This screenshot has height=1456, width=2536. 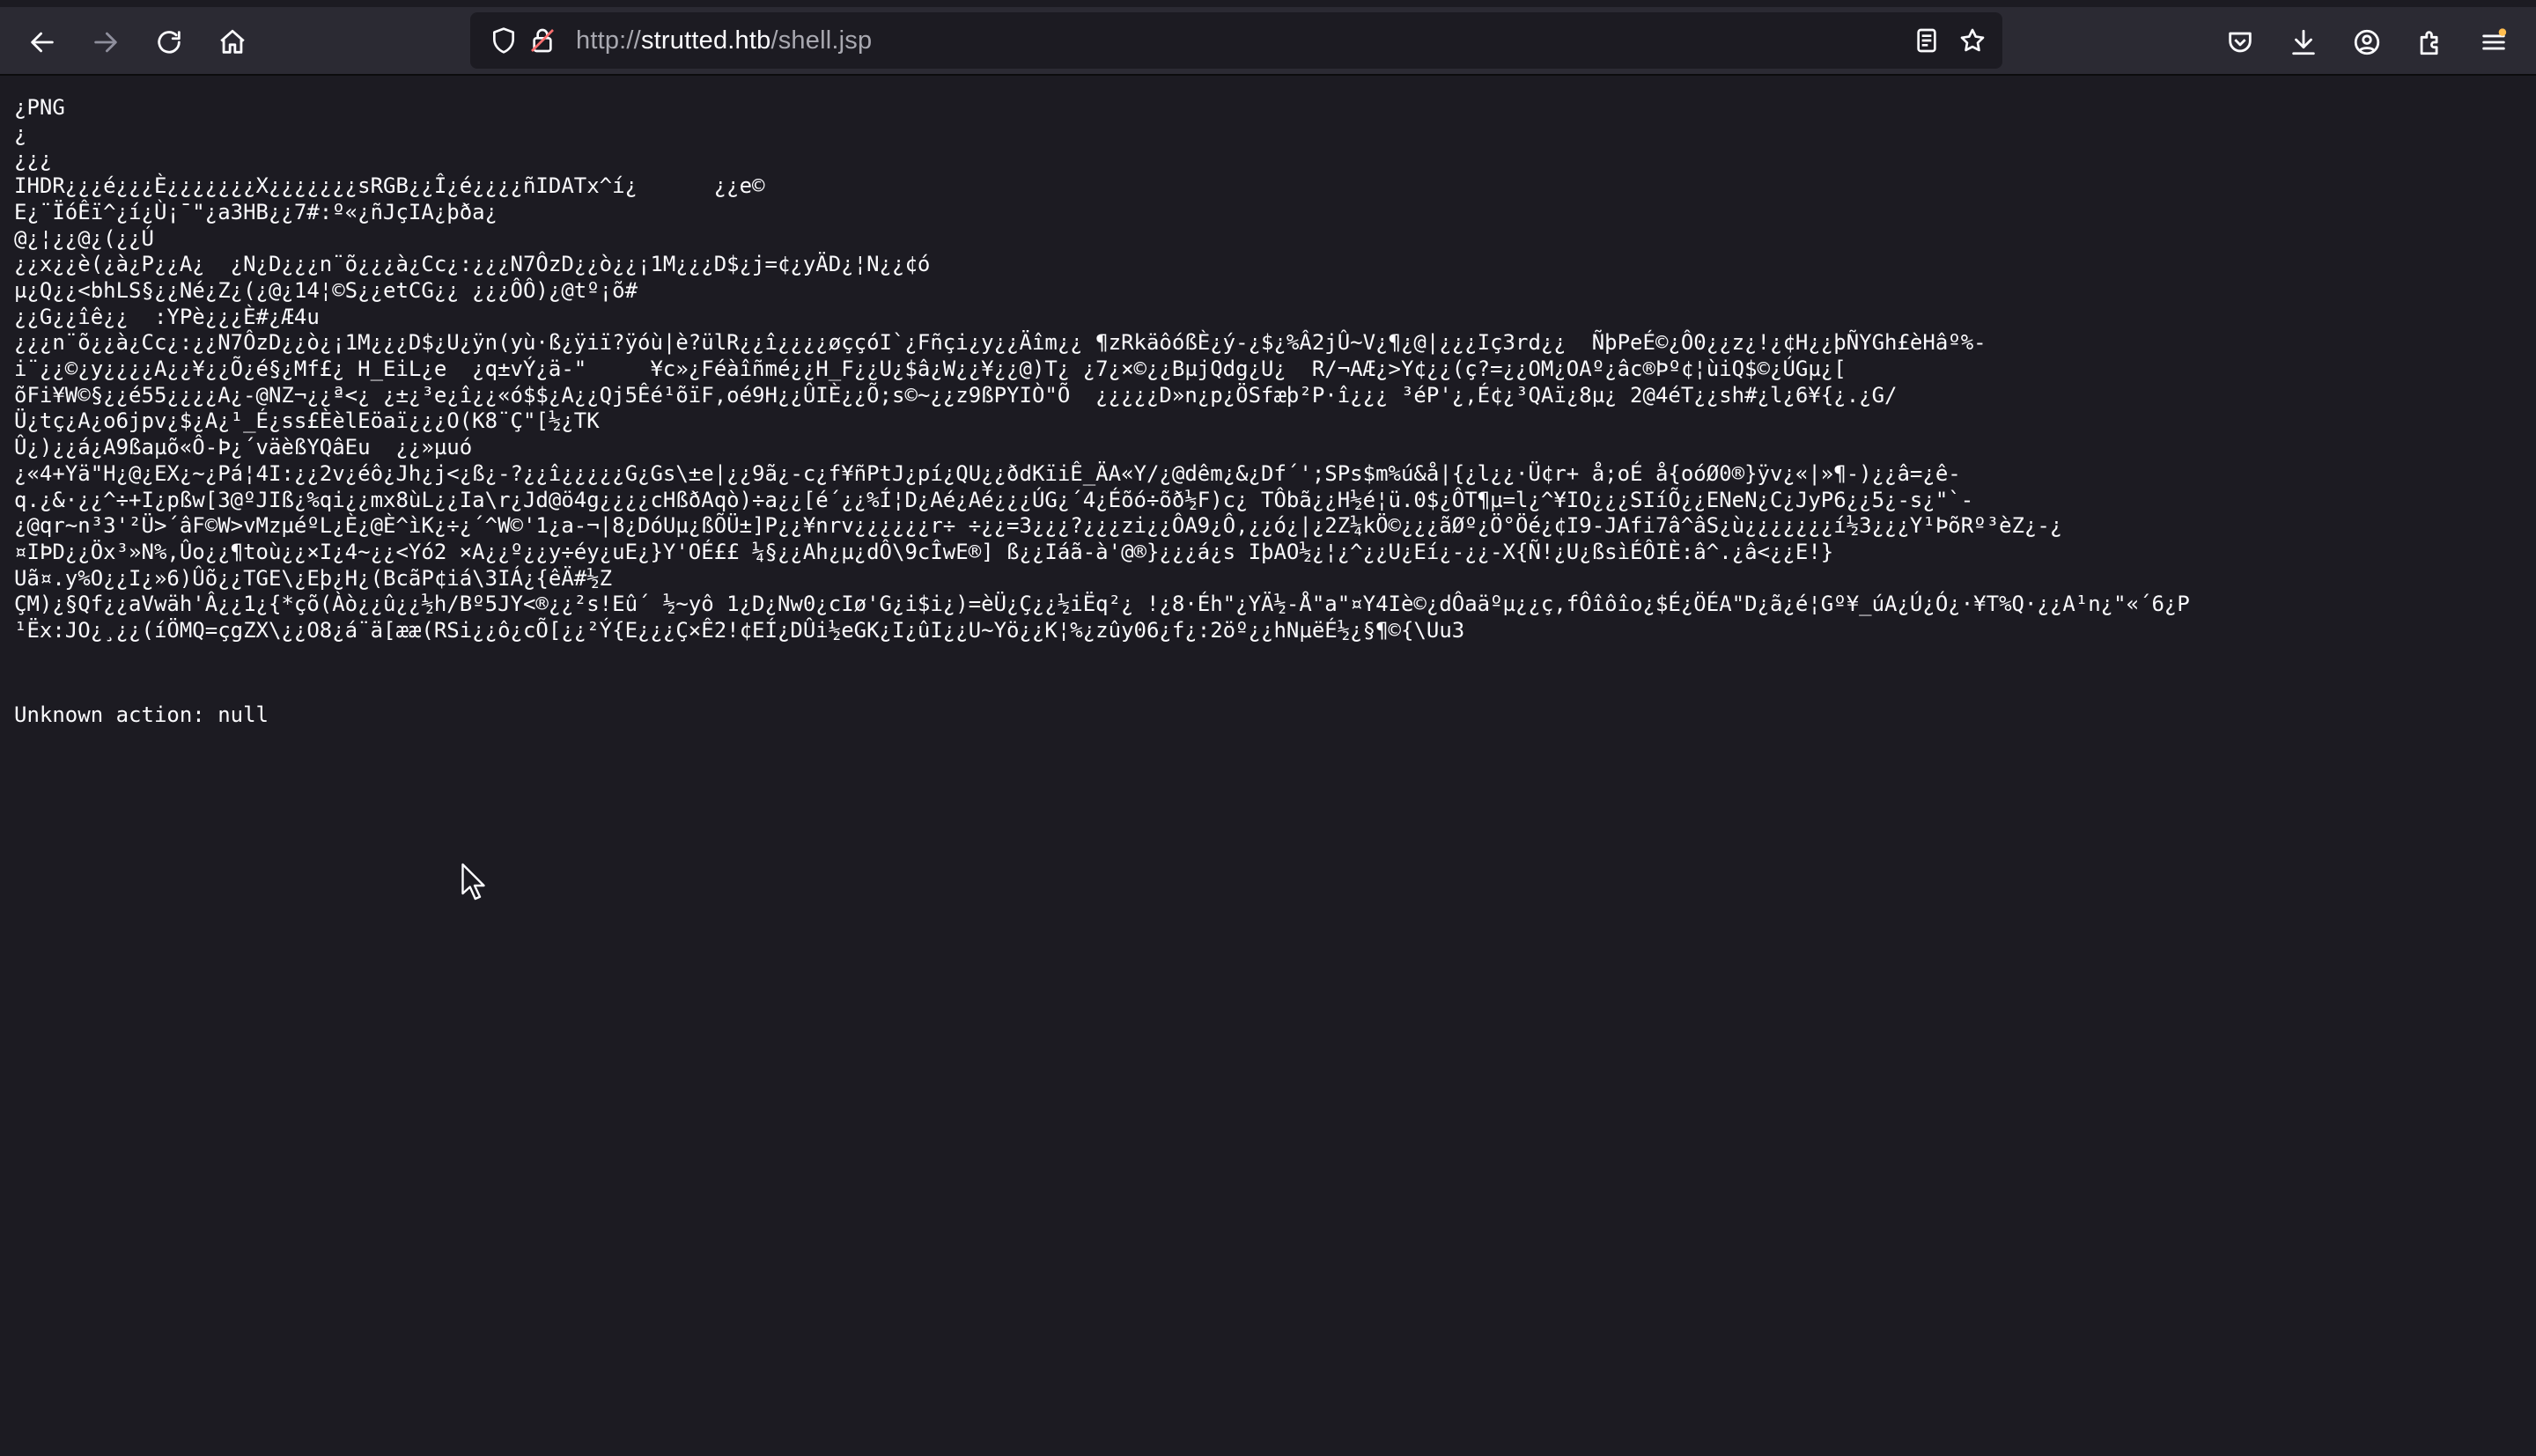 I want to click on url-scheme: http://, so click(x=608, y=40).